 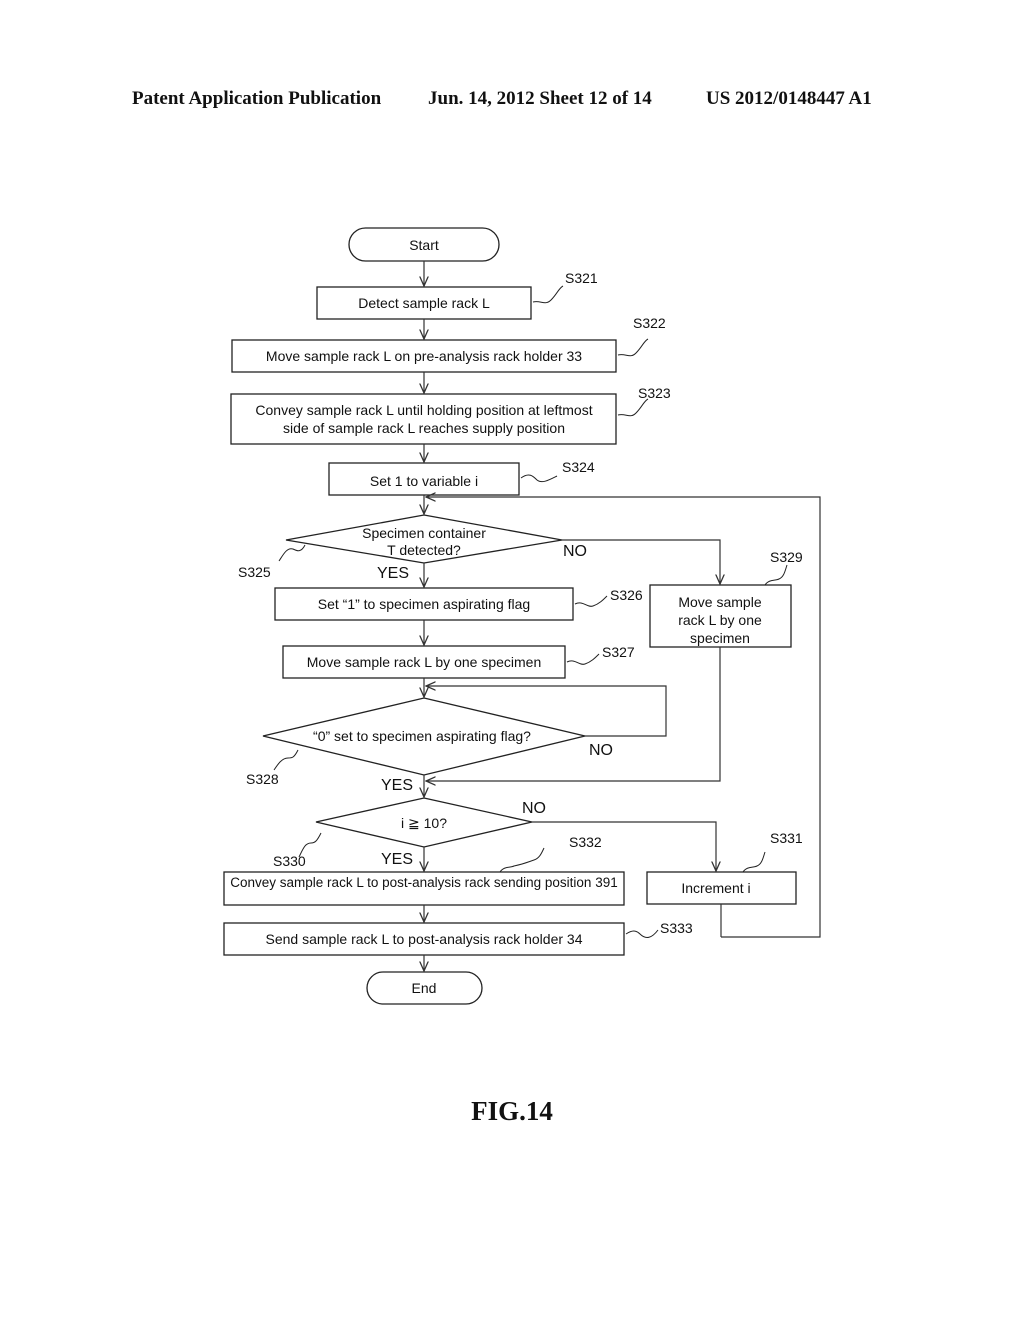 What do you see at coordinates (786, 838) in the screenshot?
I see `step-s331-label: S331` at bounding box center [786, 838].